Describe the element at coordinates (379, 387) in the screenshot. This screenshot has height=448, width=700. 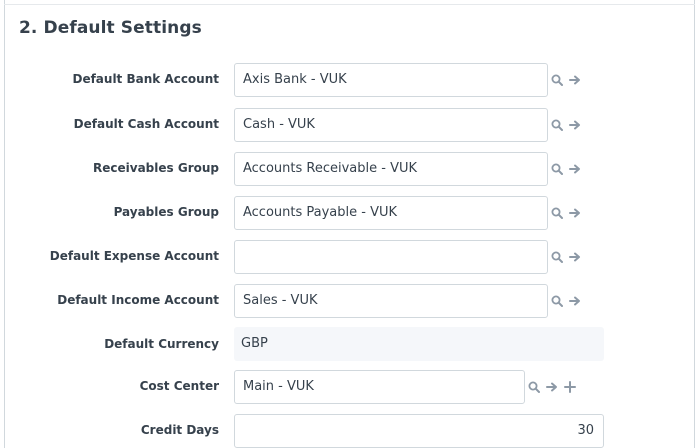
I see `cost-center-input: Main - VUK` at that location.